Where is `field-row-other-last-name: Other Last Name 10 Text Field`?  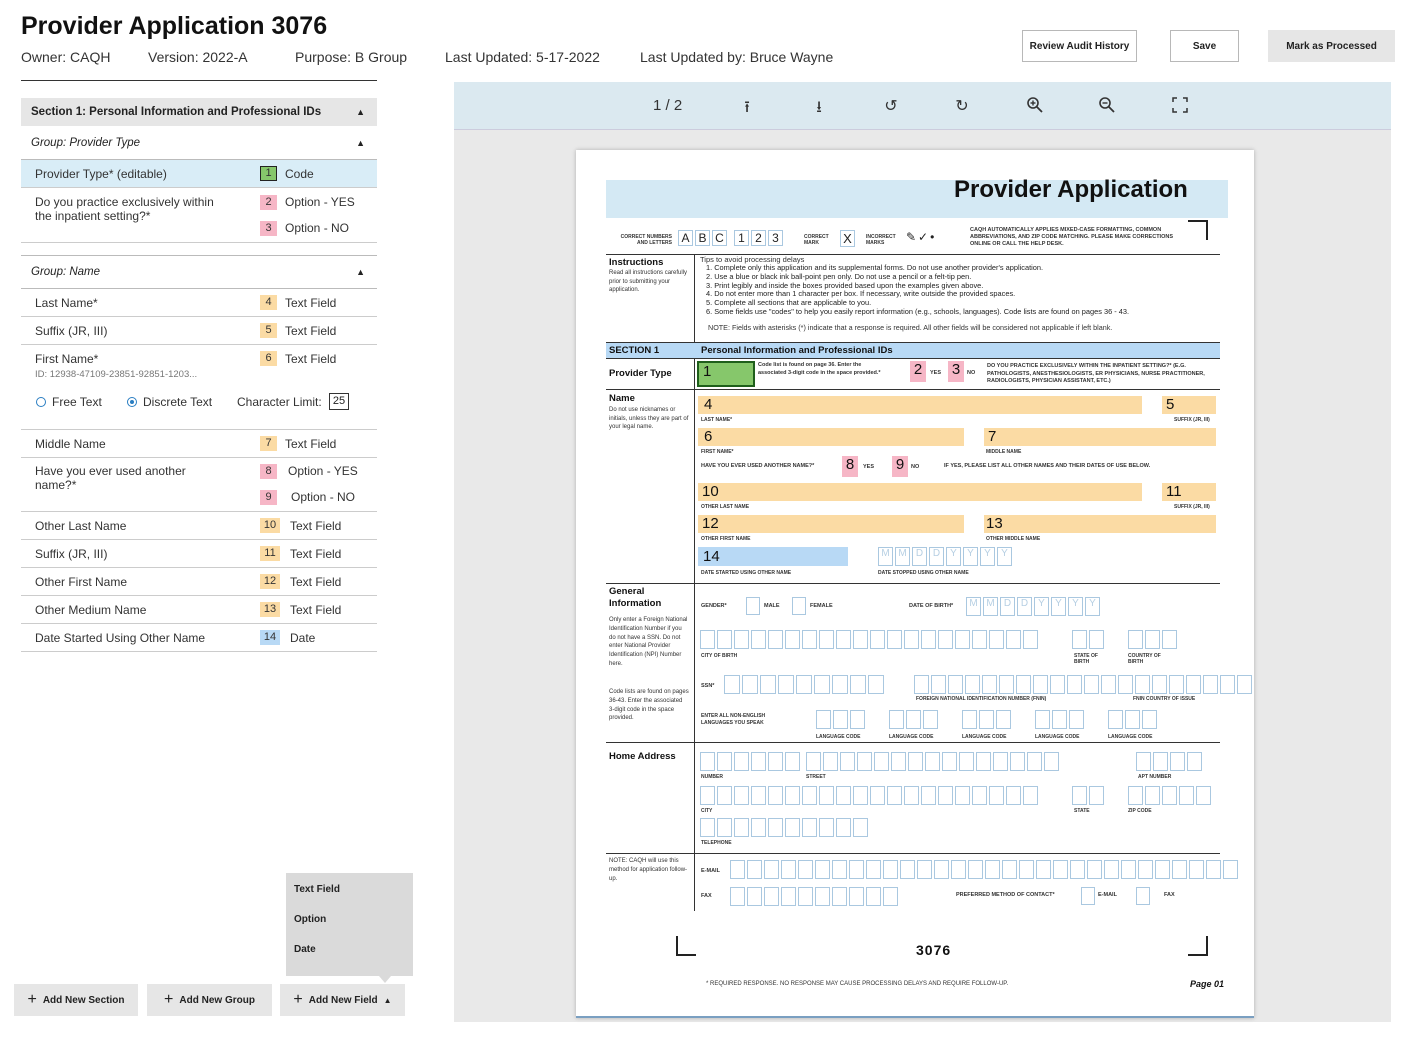
field-row-other-last-name: Other Last Name 10 Text Field is located at coordinates (199, 526).